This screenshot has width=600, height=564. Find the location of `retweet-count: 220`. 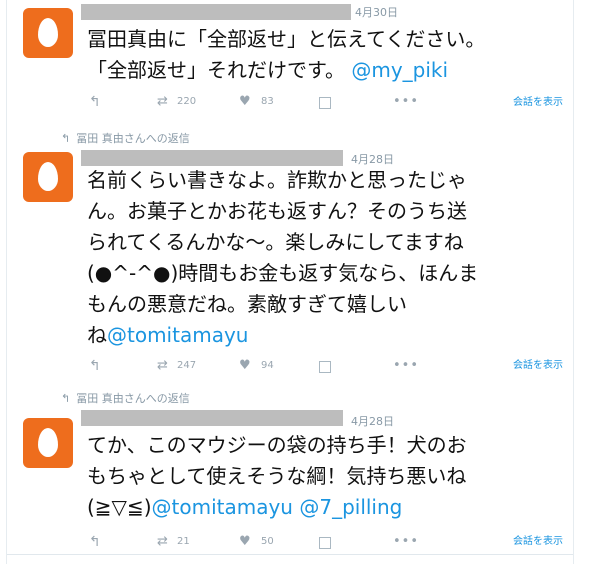

retweet-count: 220 is located at coordinates (187, 101).